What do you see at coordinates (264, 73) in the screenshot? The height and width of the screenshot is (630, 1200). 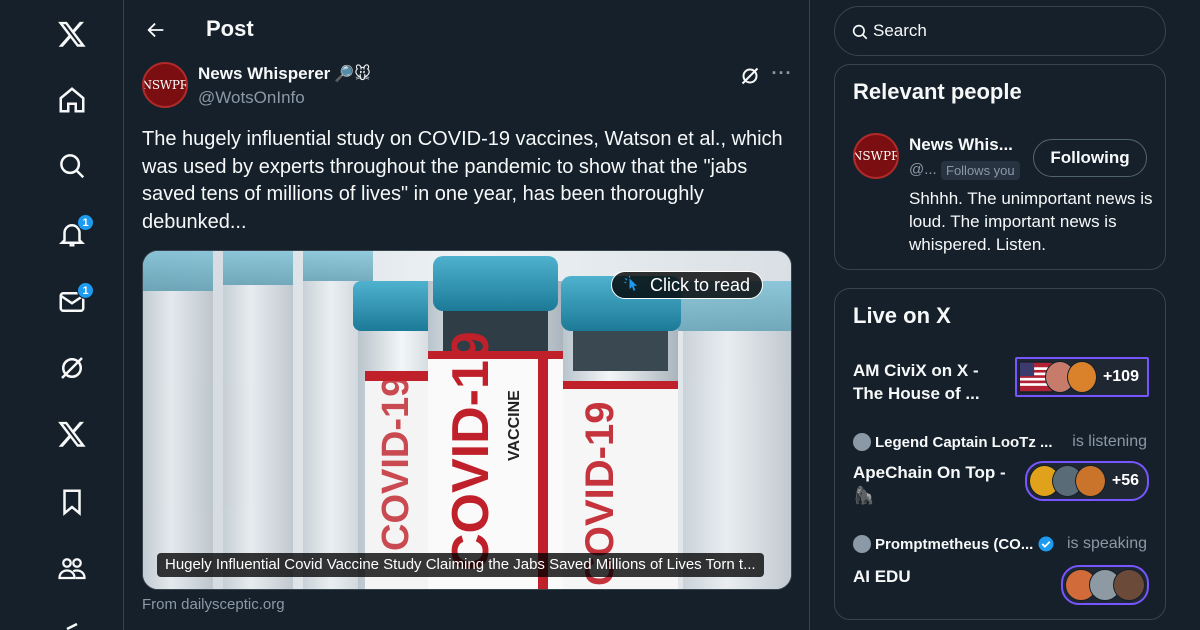 I see `author-name-text: News Whisperer` at bounding box center [264, 73].